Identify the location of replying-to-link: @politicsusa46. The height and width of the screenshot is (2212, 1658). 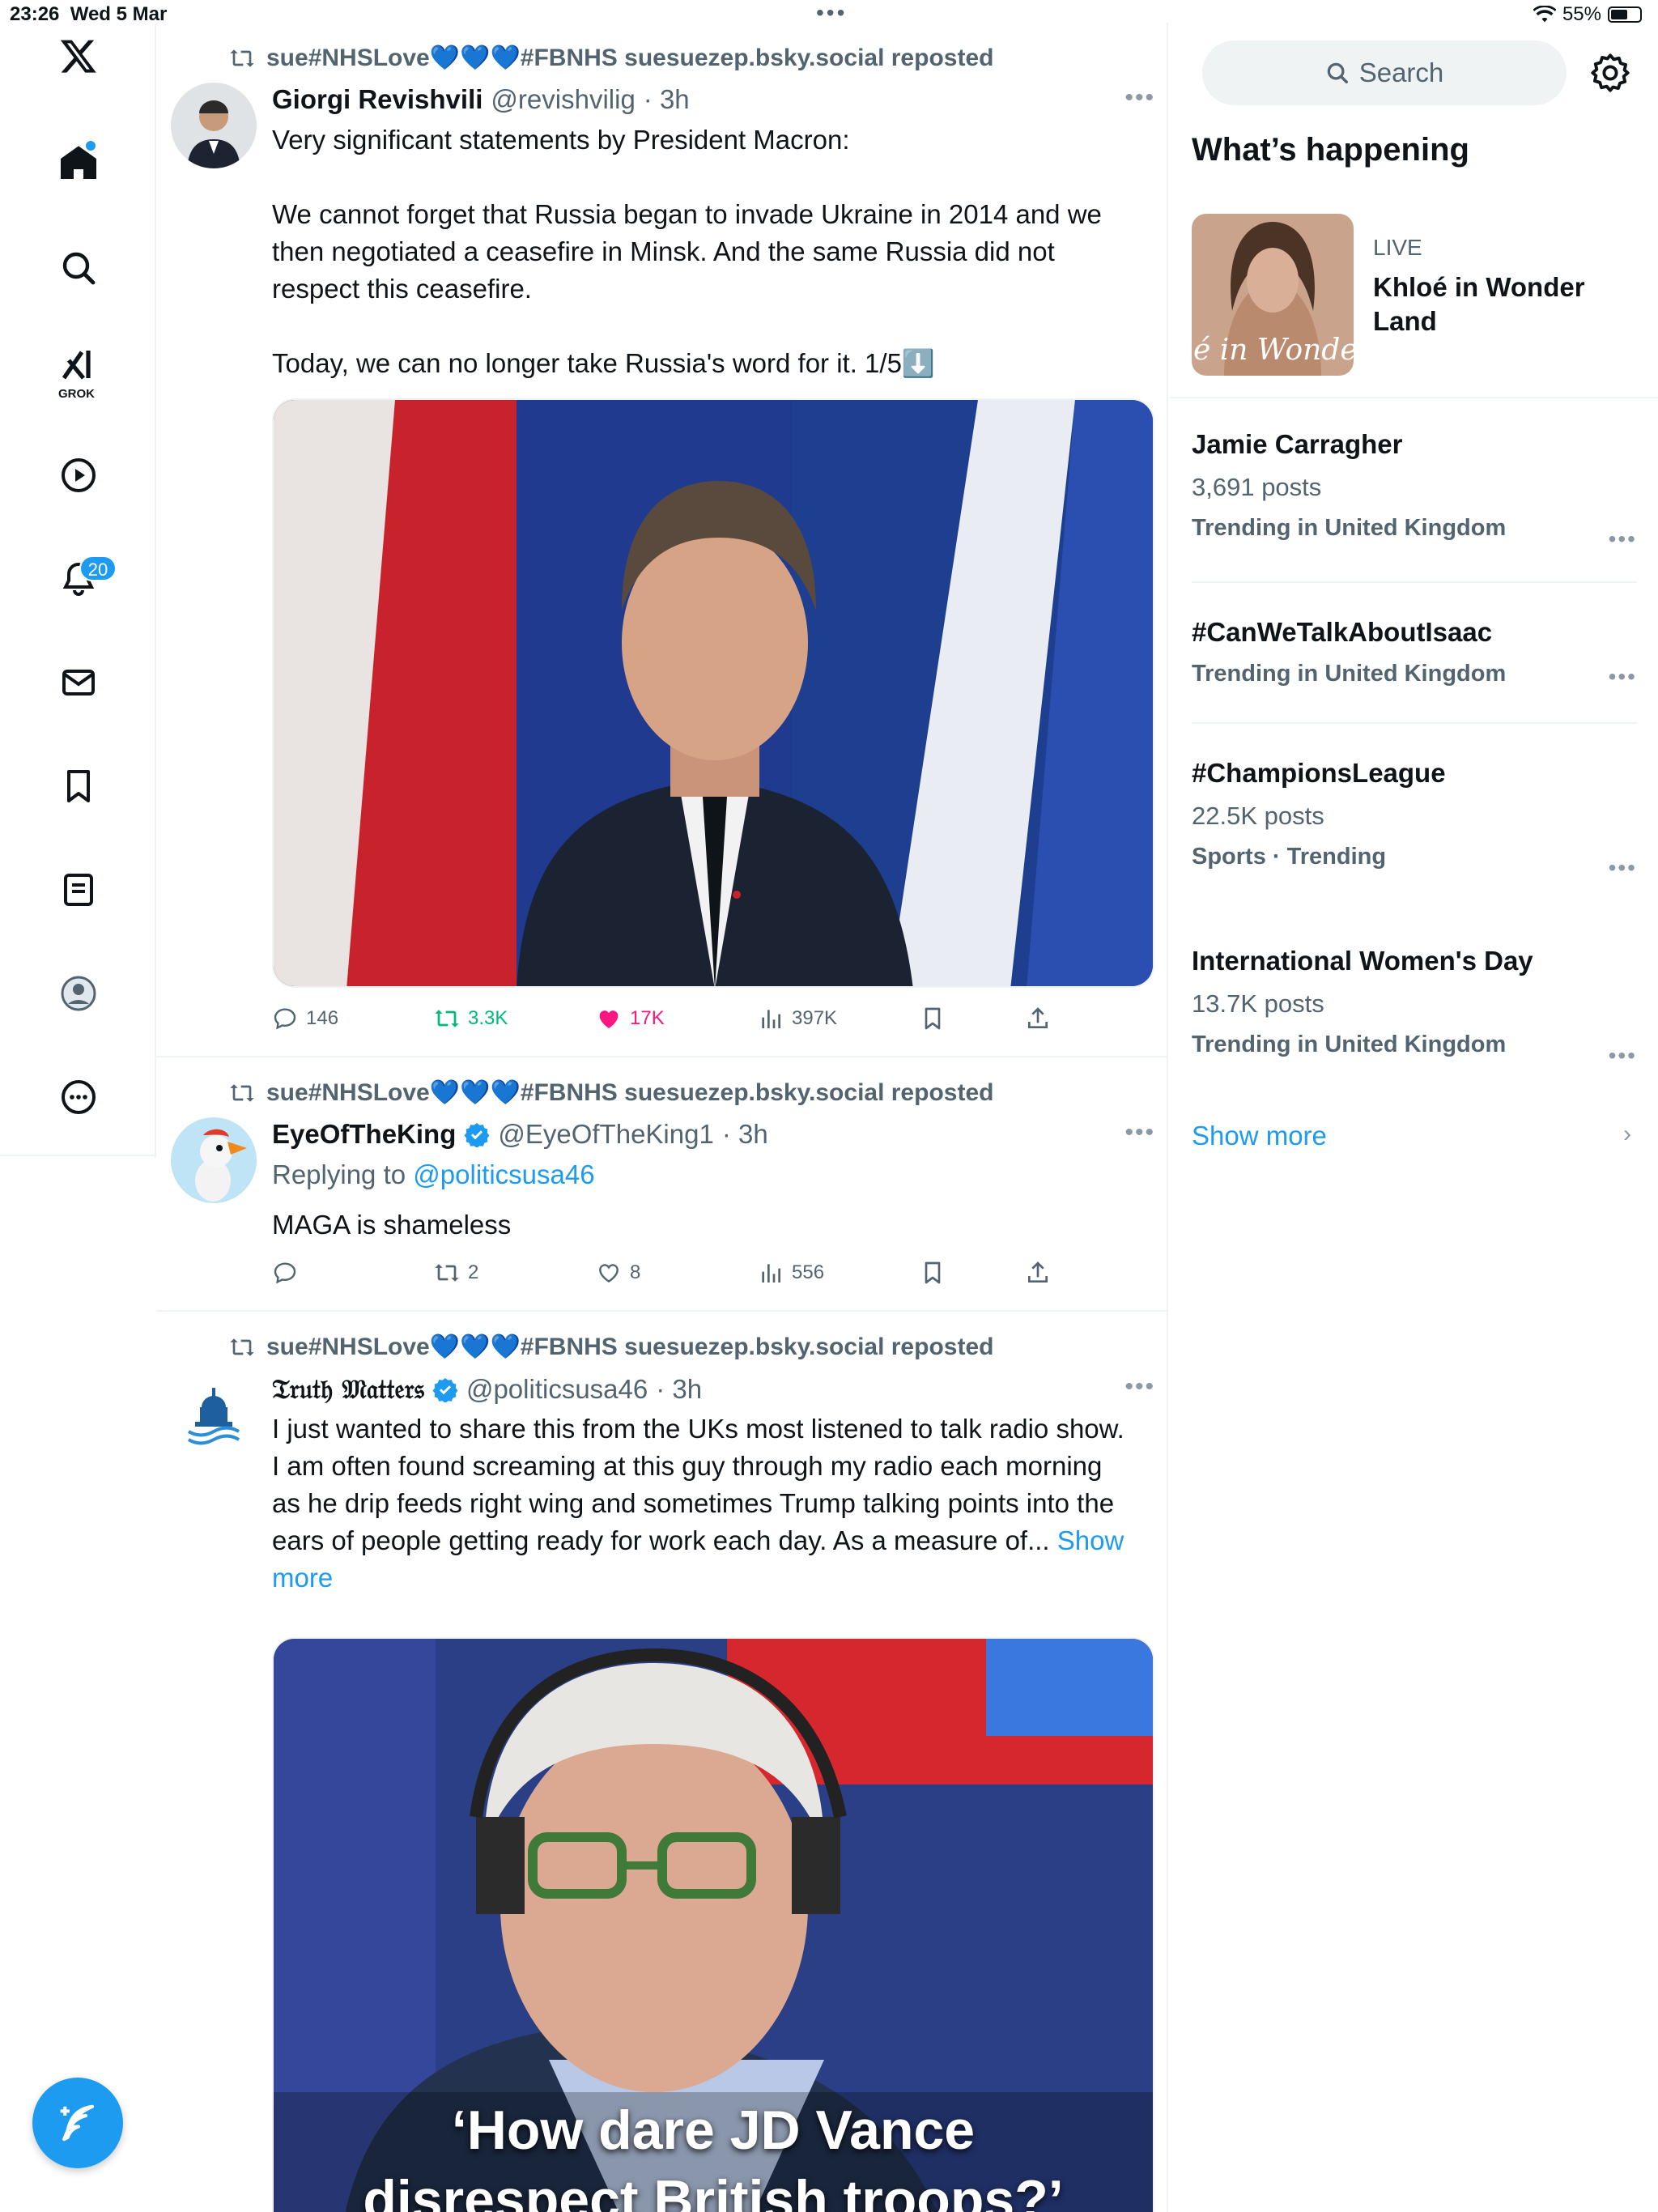
(503, 1174).